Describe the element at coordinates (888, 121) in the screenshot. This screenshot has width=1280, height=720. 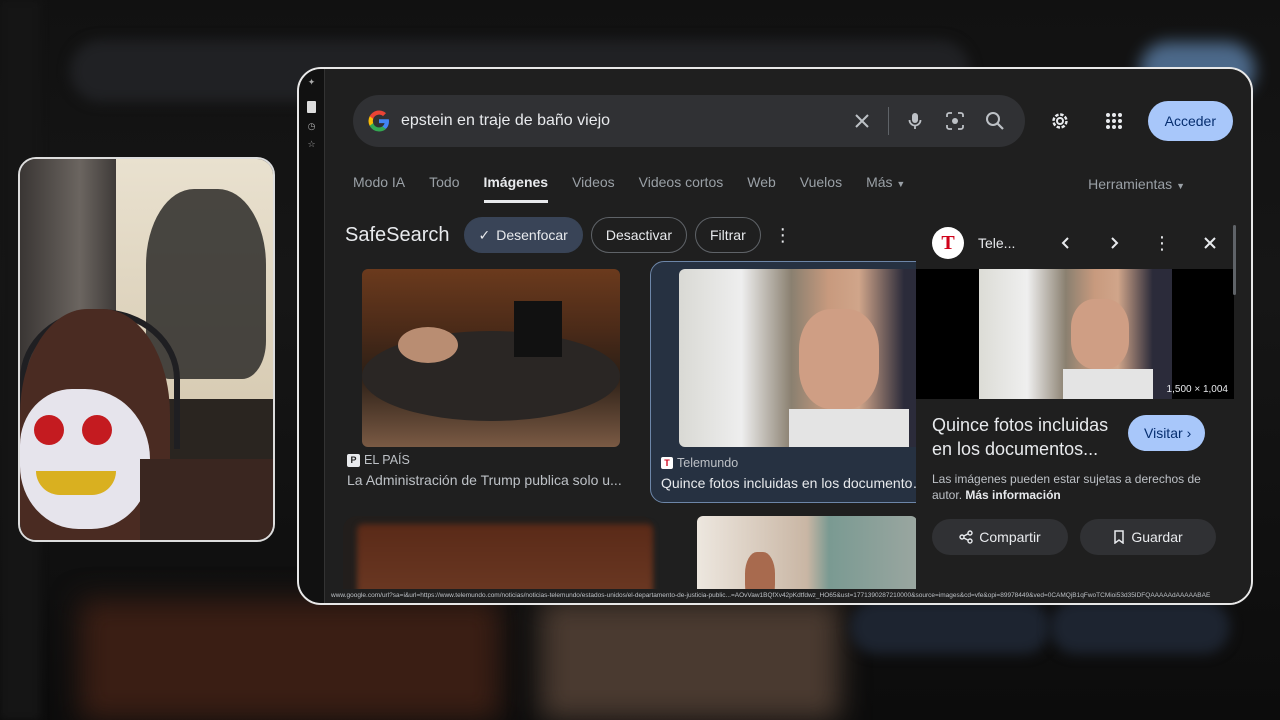
I see `searchbar-divider` at that location.